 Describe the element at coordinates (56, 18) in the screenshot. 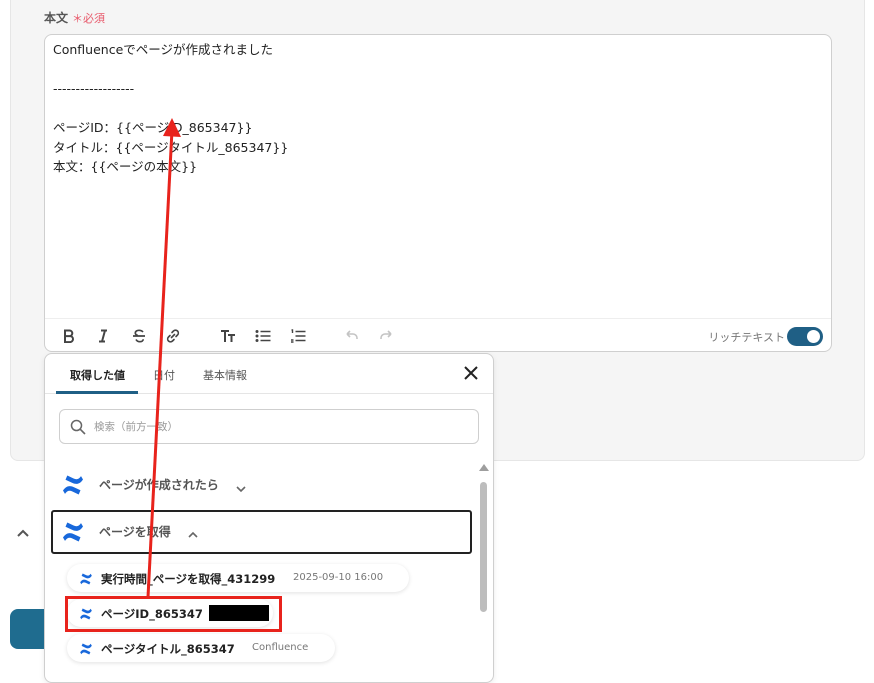

I see `field-label-text: 本文` at that location.